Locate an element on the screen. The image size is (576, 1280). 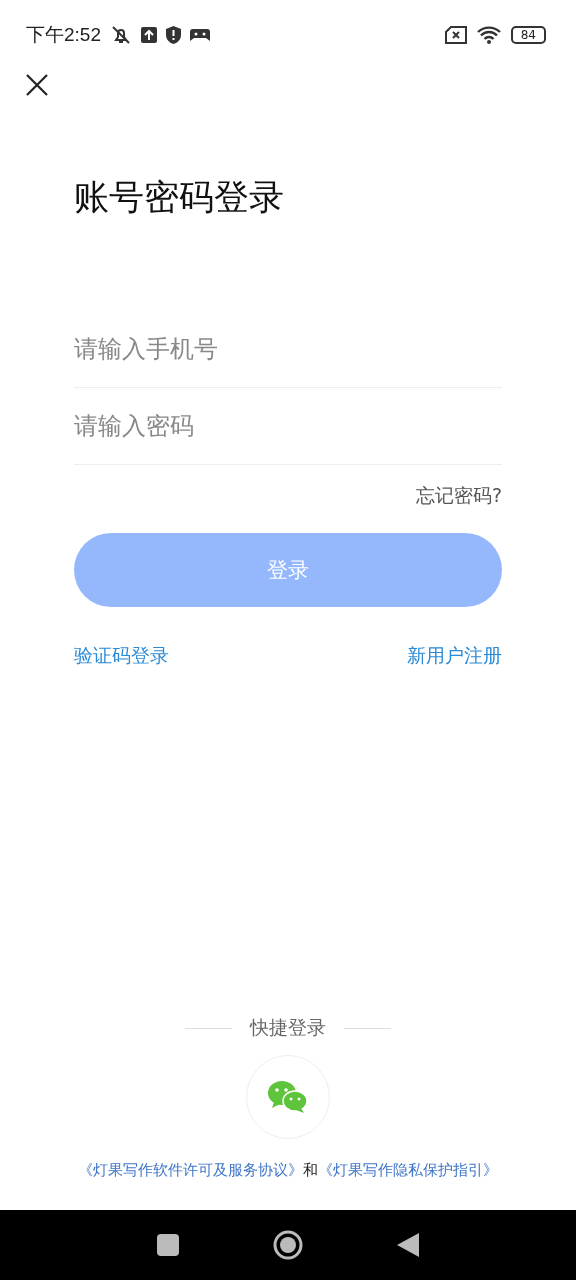
back-icon is located at coordinates (408, 1245).